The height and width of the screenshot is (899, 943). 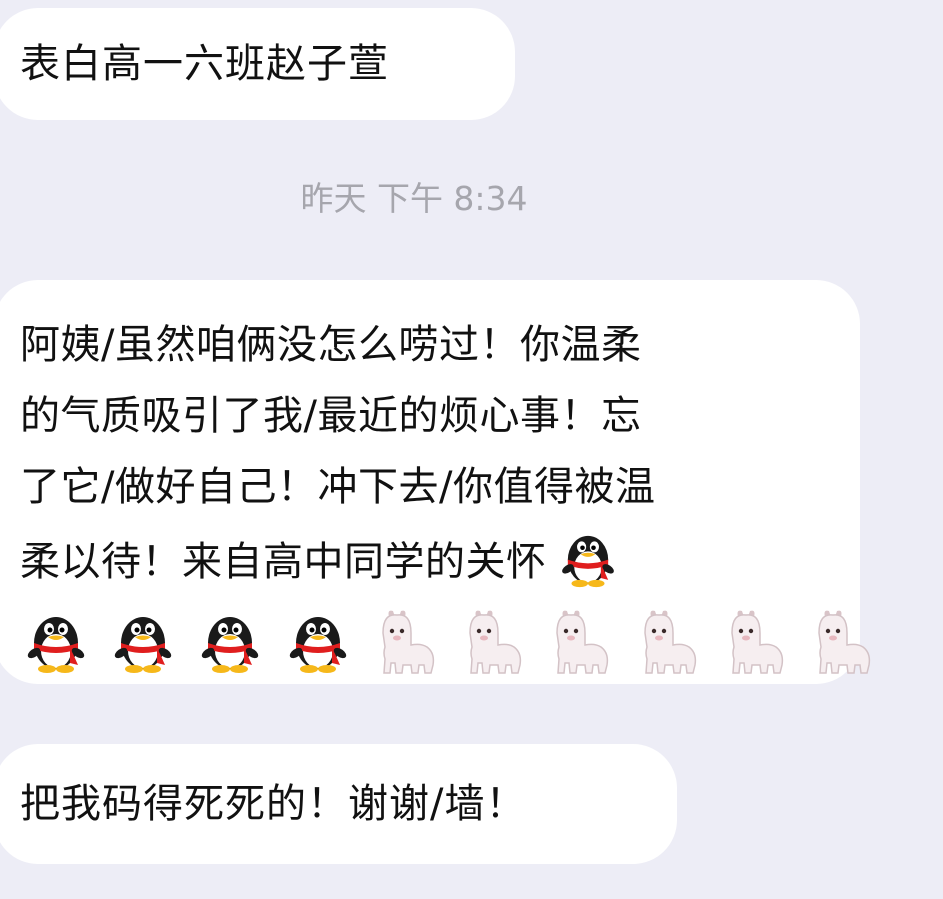 I want to click on message-text-line: 了它/做好自己！冲下去/你值得被温, so click(x=338, y=487).